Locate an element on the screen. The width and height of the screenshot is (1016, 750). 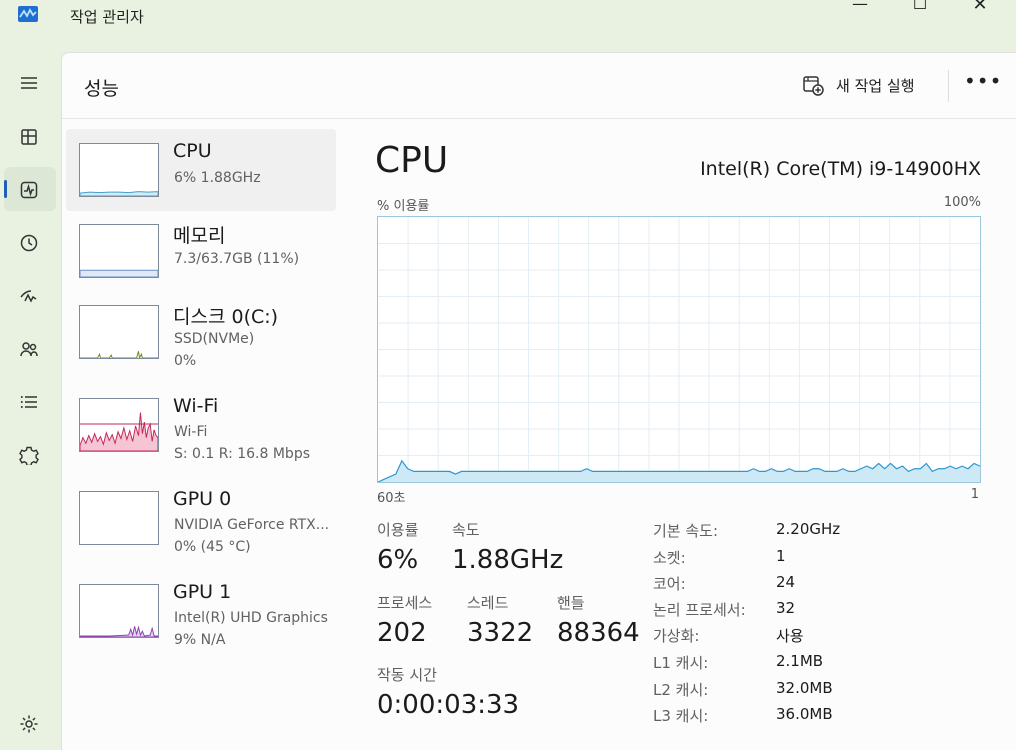
speed-value: 1.88GHz is located at coordinates (508, 560).